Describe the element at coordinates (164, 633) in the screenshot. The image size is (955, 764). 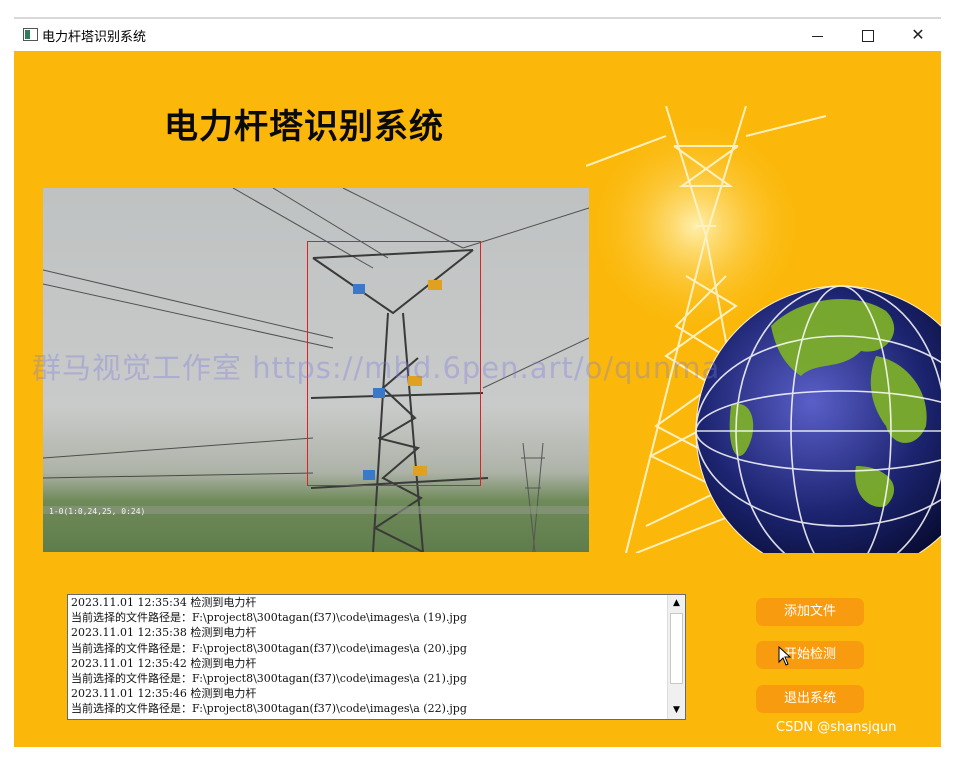
I see `log-line: 2023.11.01 12:35:38 检测到电力杆` at that location.